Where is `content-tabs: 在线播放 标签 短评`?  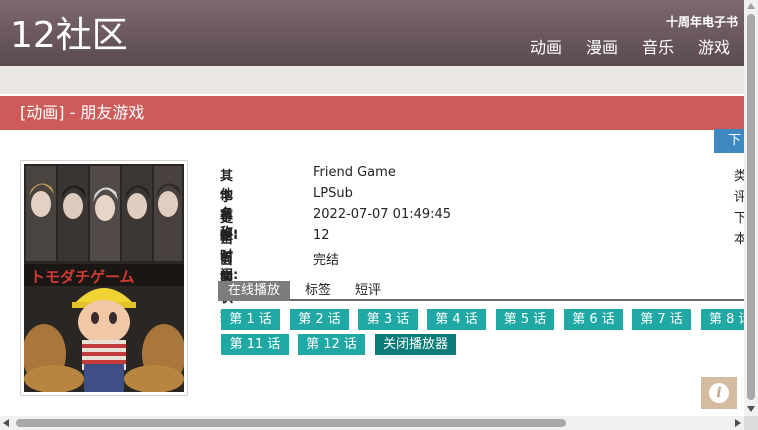 content-tabs: 在线播放 标签 短评 is located at coordinates (481, 291).